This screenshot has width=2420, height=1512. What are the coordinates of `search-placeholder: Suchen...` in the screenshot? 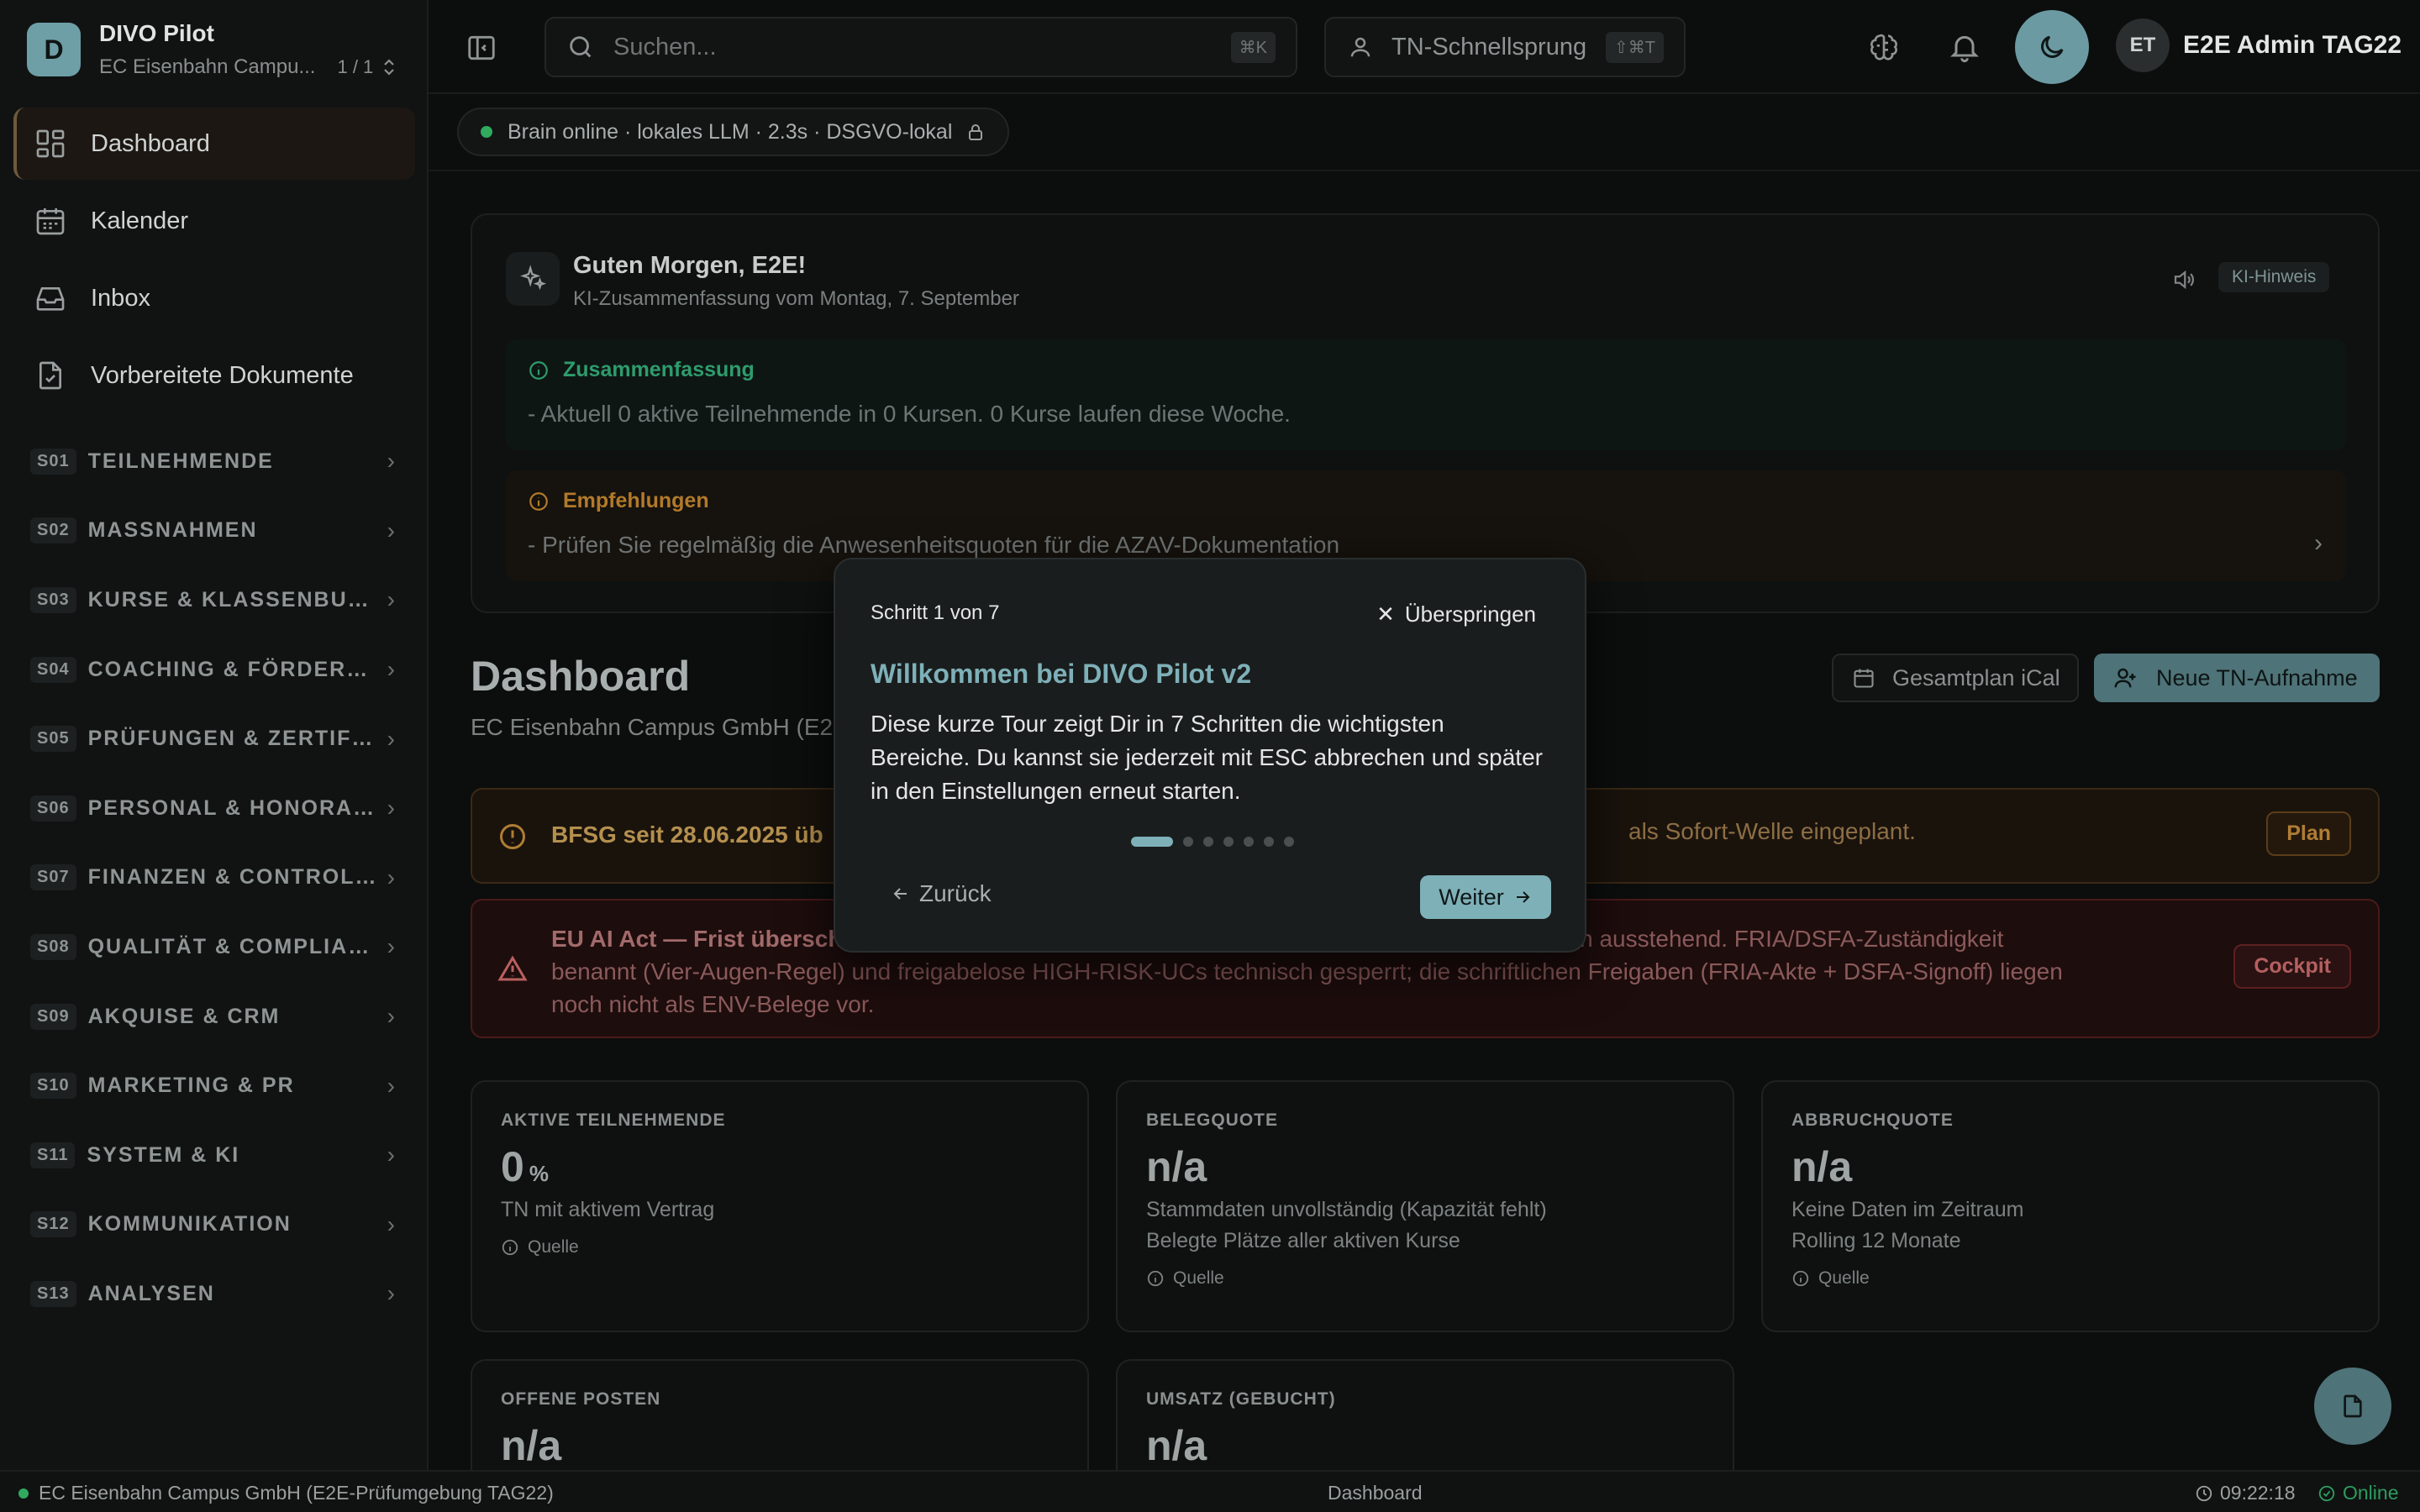 It's located at (665, 46).